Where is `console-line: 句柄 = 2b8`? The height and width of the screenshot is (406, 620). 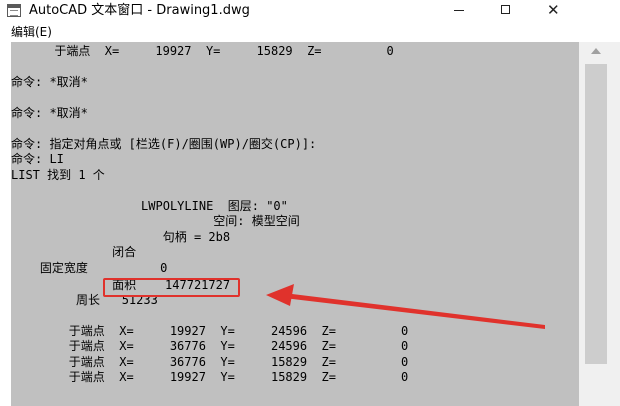 console-line: 句柄 = 2b8 is located at coordinates (121, 237).